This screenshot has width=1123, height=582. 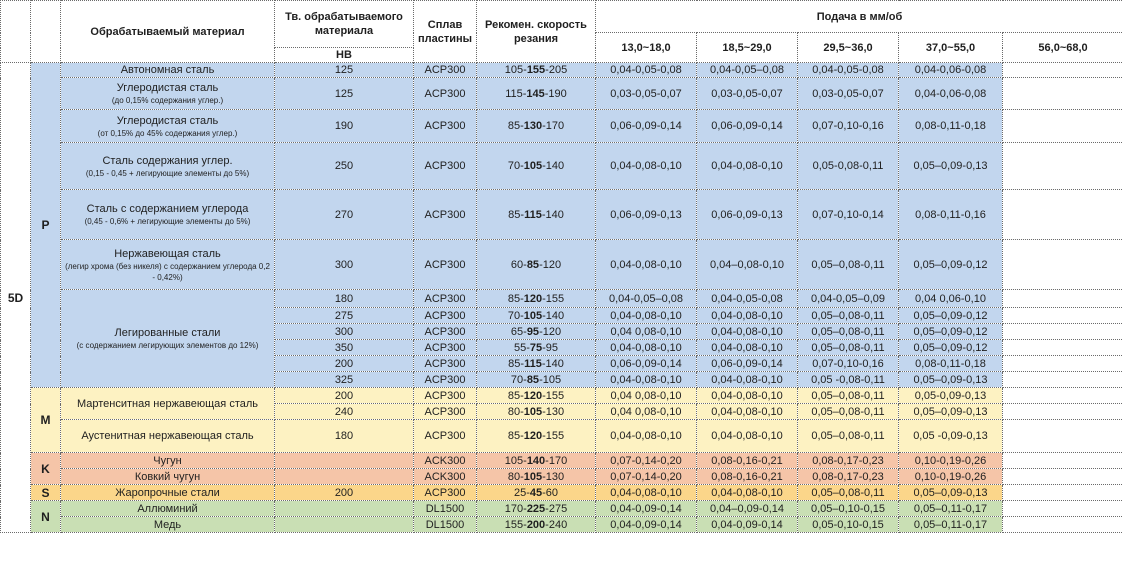 I want to click on speed-recommended: 75, so click(x=536, y=347).